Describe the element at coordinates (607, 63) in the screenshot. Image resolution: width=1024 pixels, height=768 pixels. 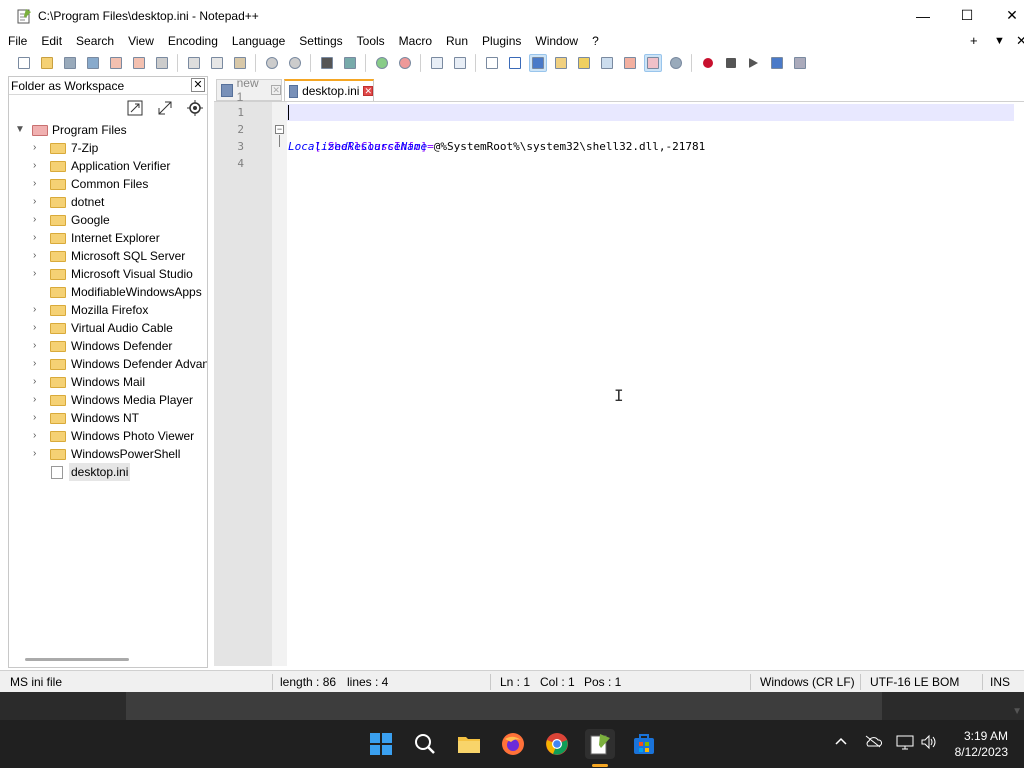
I see `document-list-icon` at that location.